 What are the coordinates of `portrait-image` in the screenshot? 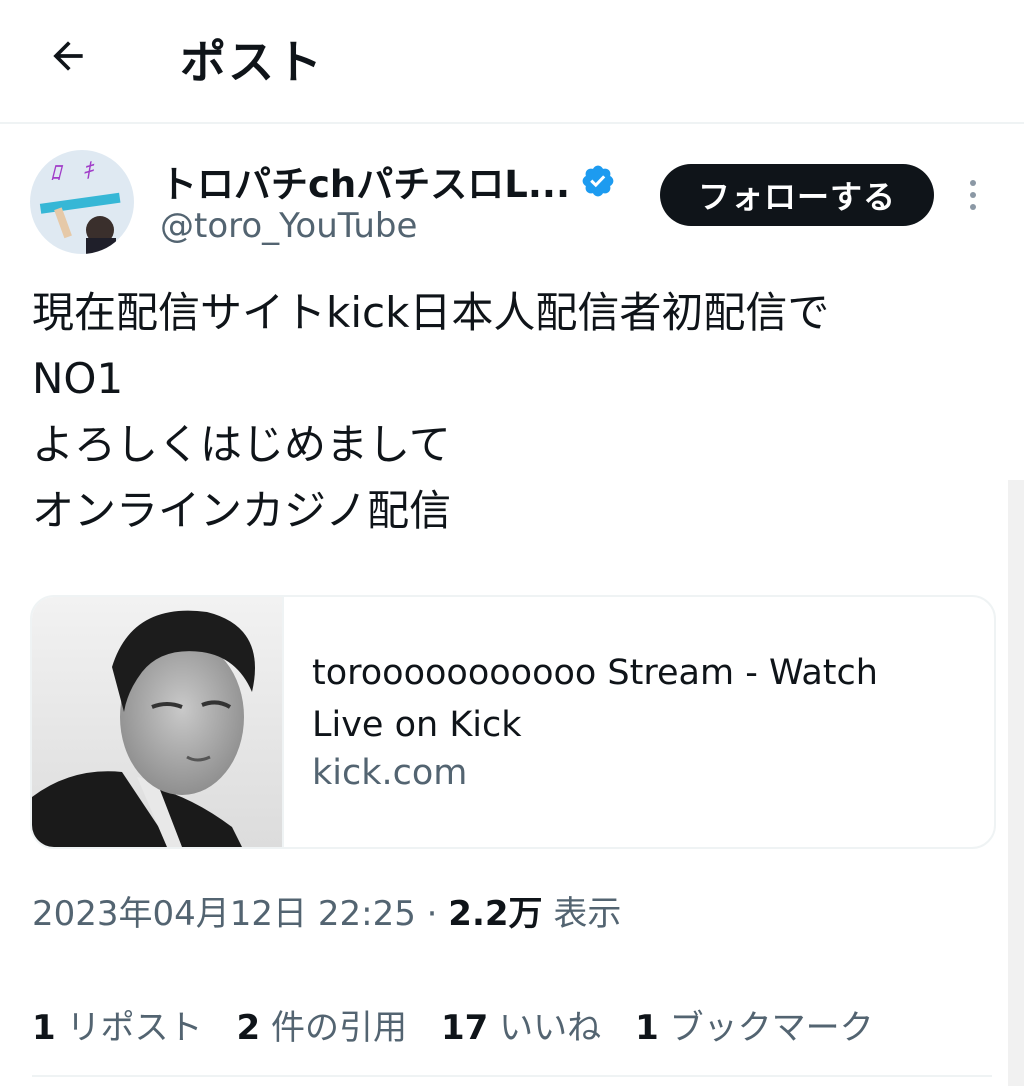 It's located at (157, 722).